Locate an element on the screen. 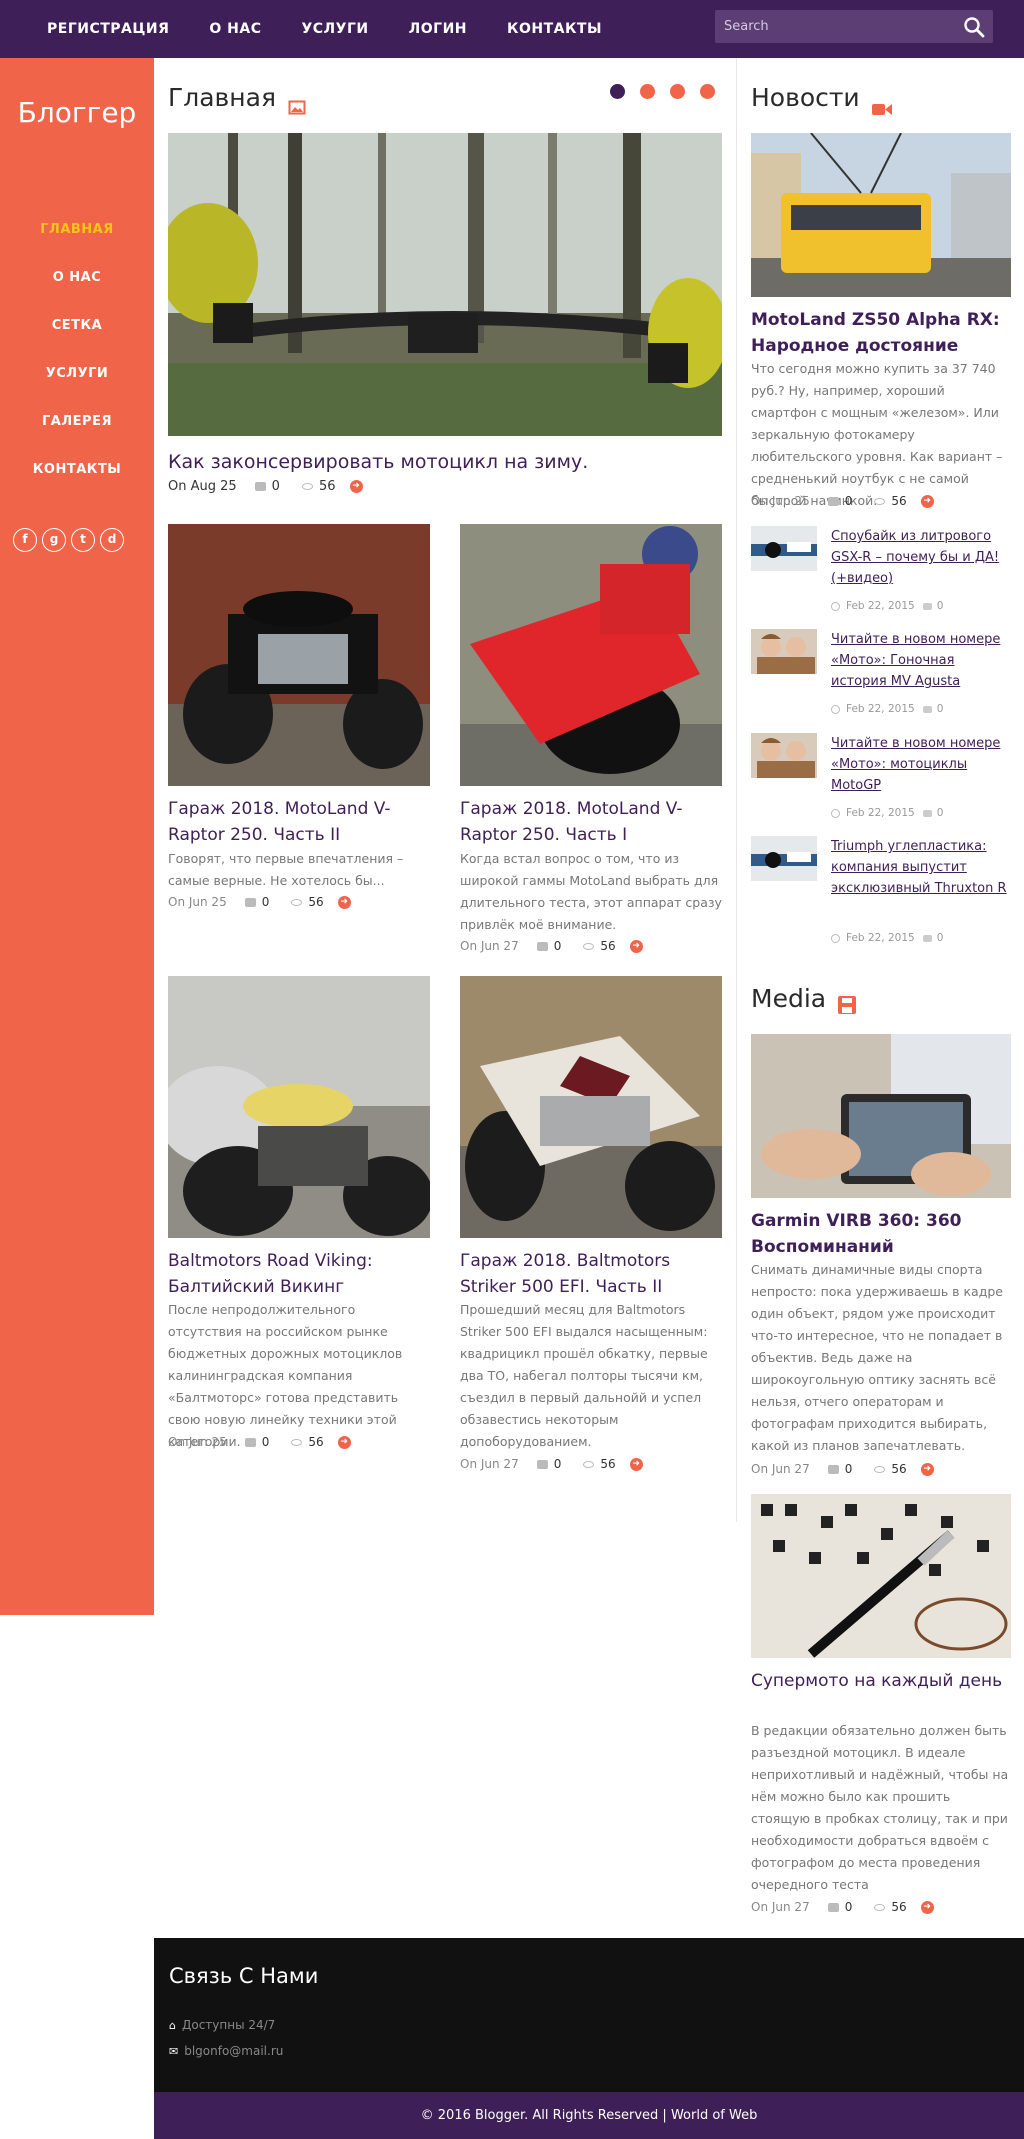 The image size is (1024, 2139). media-item-title: Супермото на каждый день is located at coordinates (881, 1681).